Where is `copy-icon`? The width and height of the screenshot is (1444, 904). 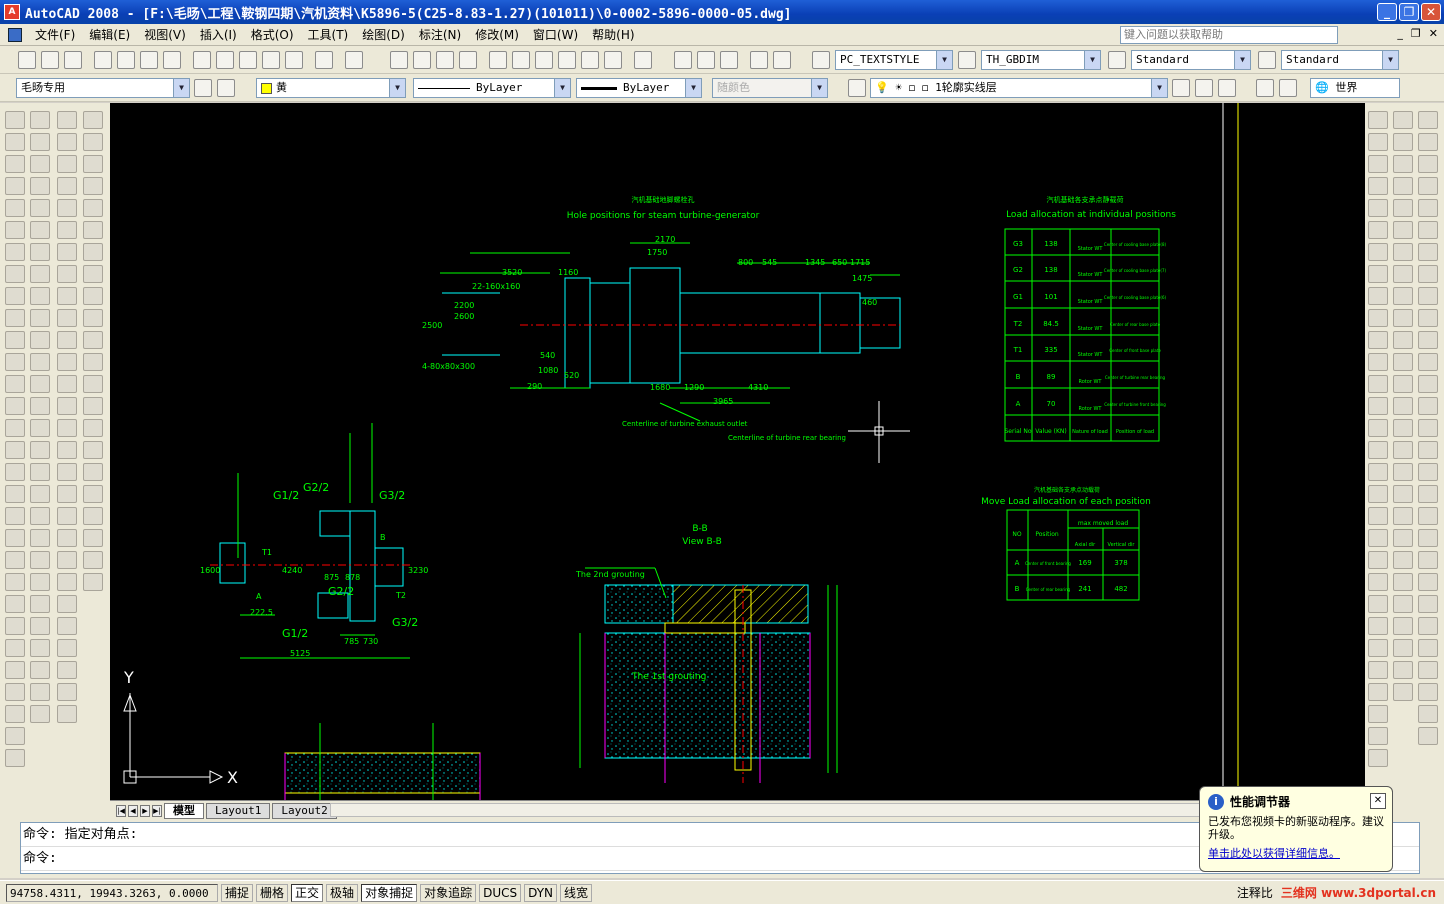 copy-icon is located at coordinates (225, 60).